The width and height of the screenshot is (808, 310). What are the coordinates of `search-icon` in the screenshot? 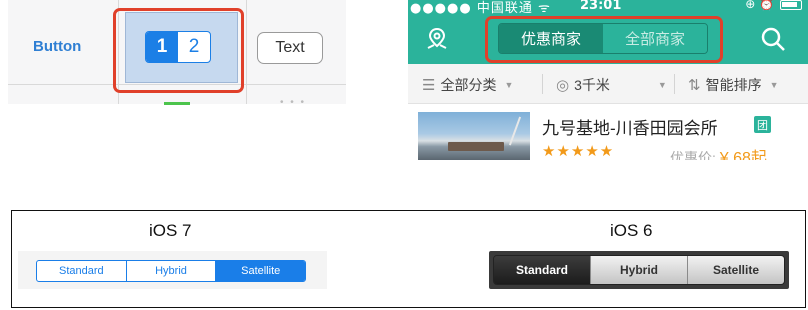 It's located at (773, 39).